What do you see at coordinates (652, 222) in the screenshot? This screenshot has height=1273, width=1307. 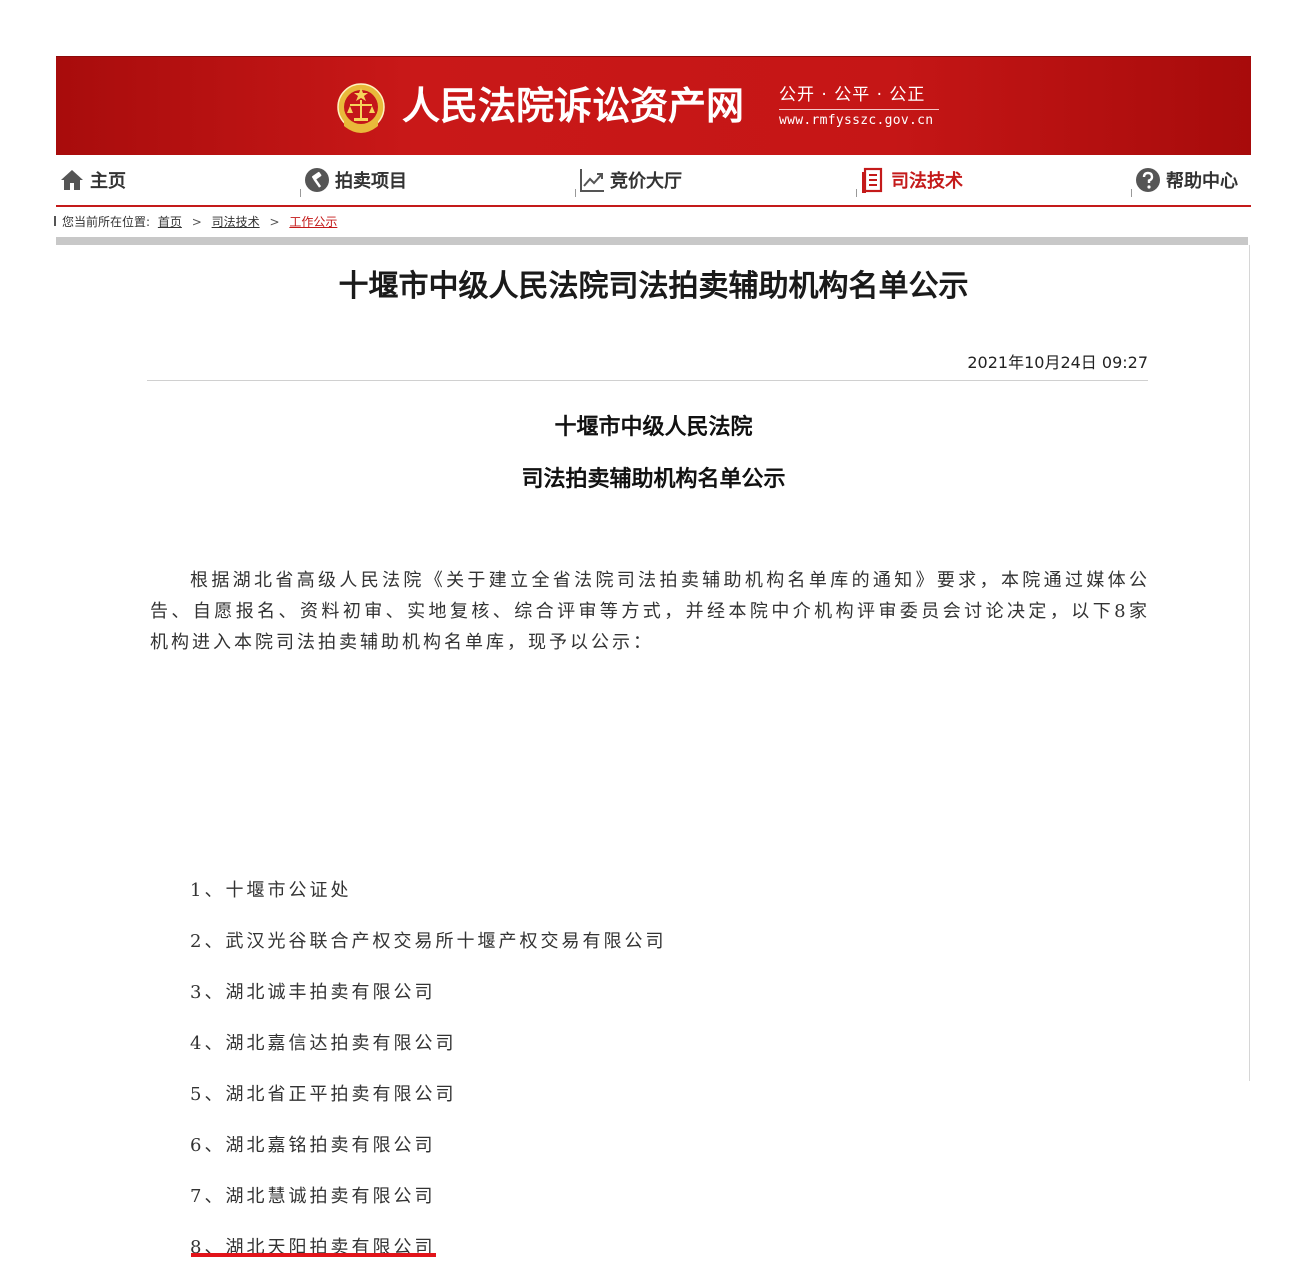 I see `breadcrumb: 您当前所在位置: 首页 > 司法技术 > 工作公示` at bounding box center [652, 222].